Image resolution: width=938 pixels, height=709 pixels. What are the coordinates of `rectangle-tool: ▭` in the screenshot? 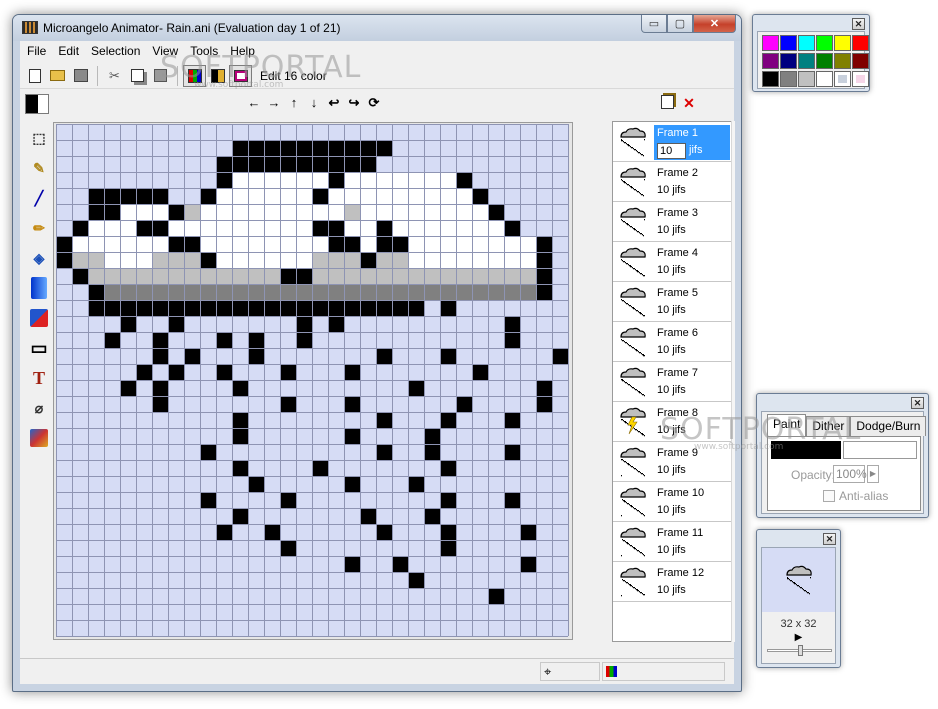 It's located at (39, 348).